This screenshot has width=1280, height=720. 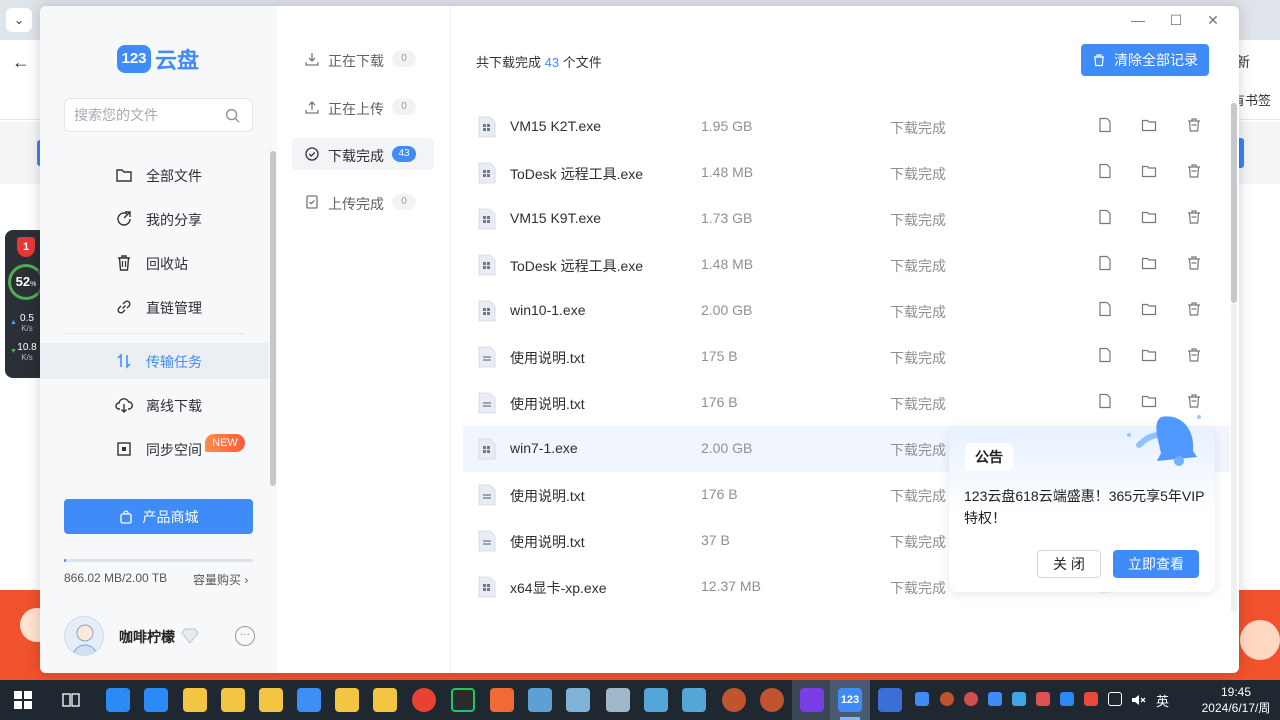 What do you see at coordinates (116, 578) in the screenshot?
I see `storage-usage: 866.02 MB/2.00 TB` at bounding box center [116, 578].